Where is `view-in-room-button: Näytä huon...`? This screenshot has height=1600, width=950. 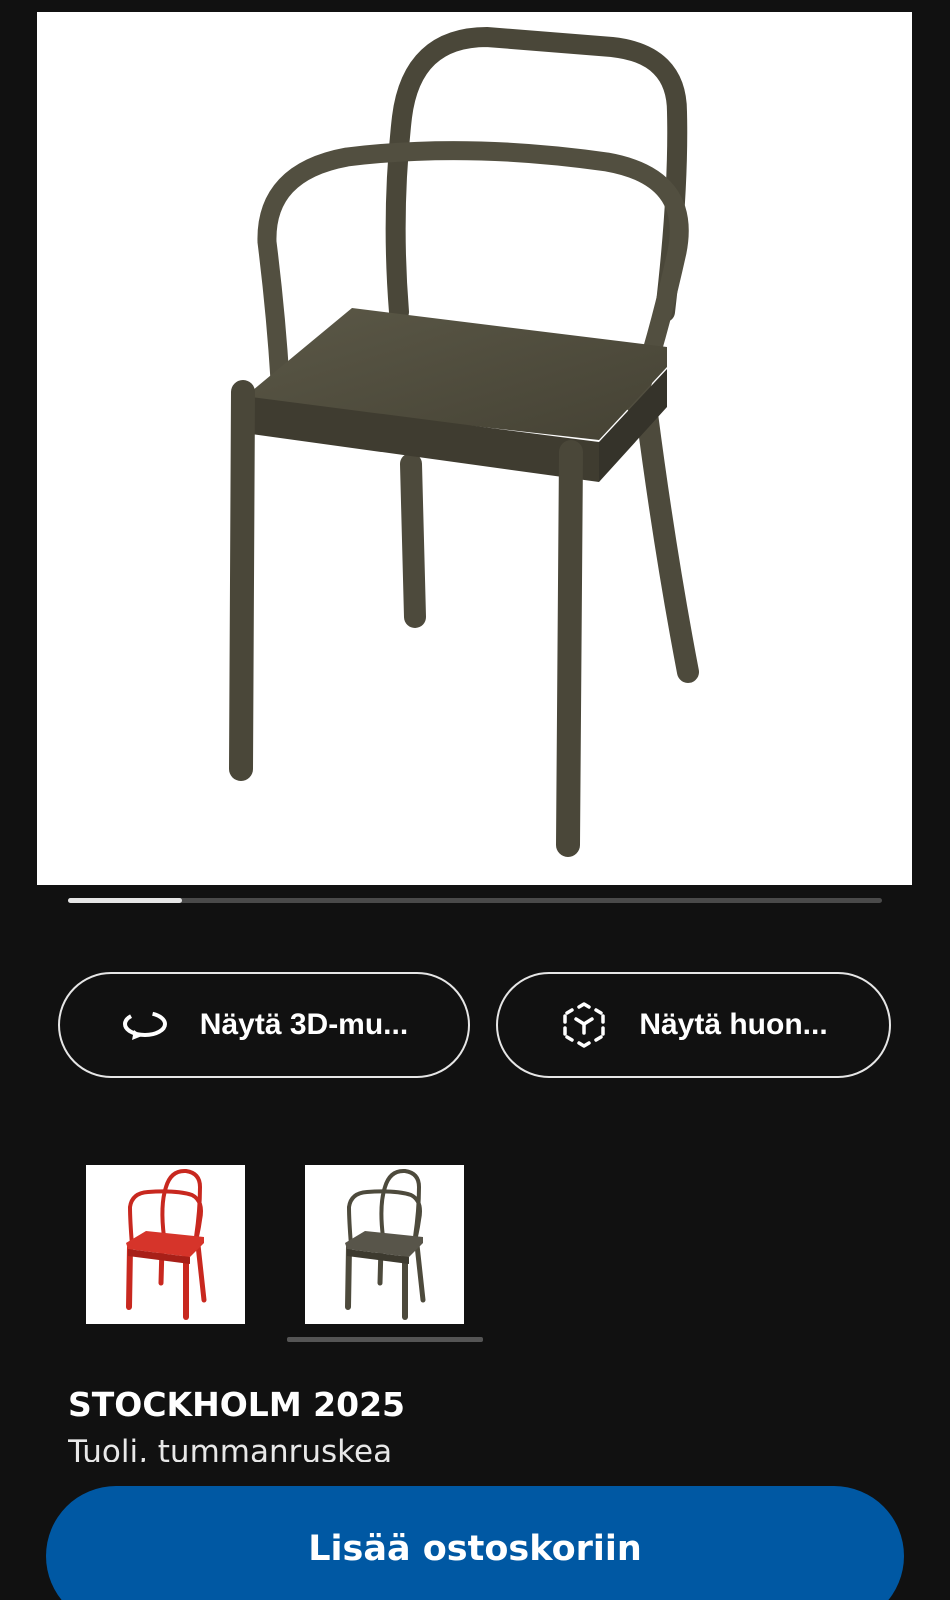 view-in-room-button: Näytä huon... is located at coordinates (693, 1025).